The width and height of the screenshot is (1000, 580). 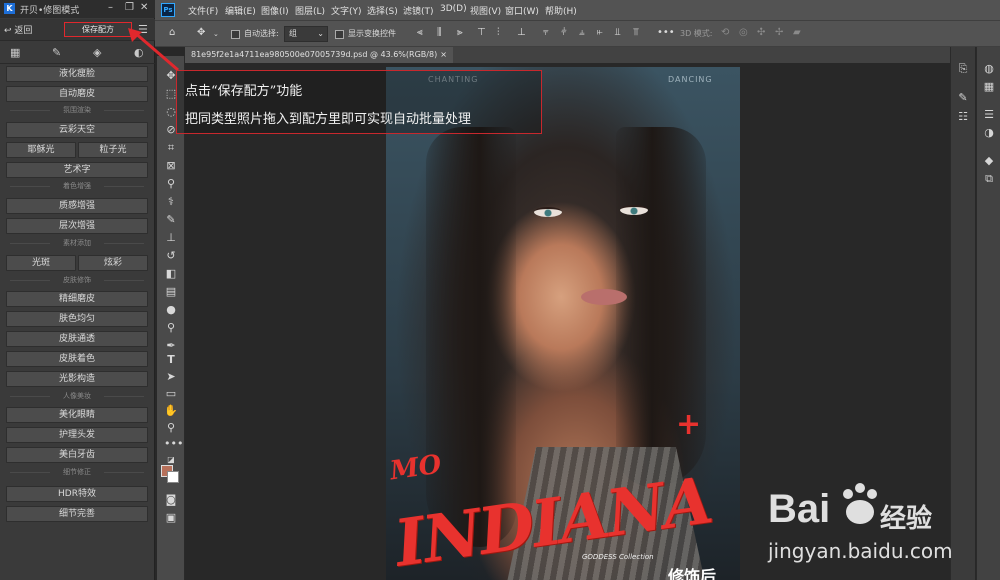 What do you see at coordinates (306, 34) in the screenshot?
I see `auto-select-dropdown: 组 ⌄` at bounding box center [306, 34].